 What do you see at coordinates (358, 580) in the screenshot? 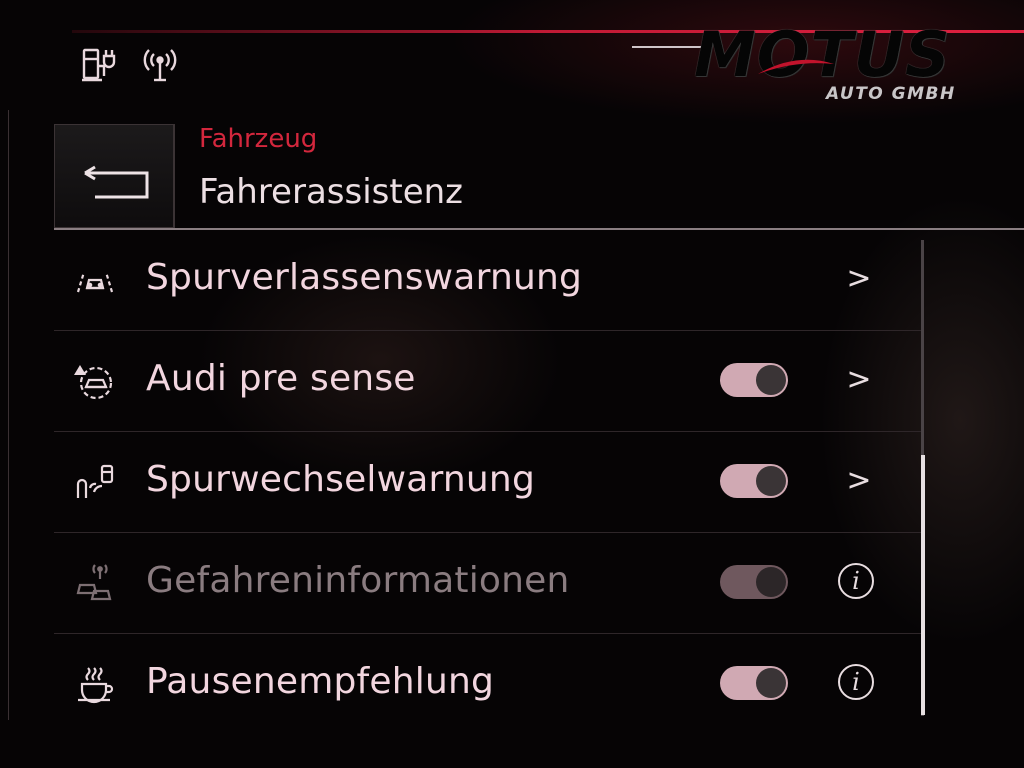
I see `list-item-label: Gefahreninformationen` at bounding box center [358, 580].